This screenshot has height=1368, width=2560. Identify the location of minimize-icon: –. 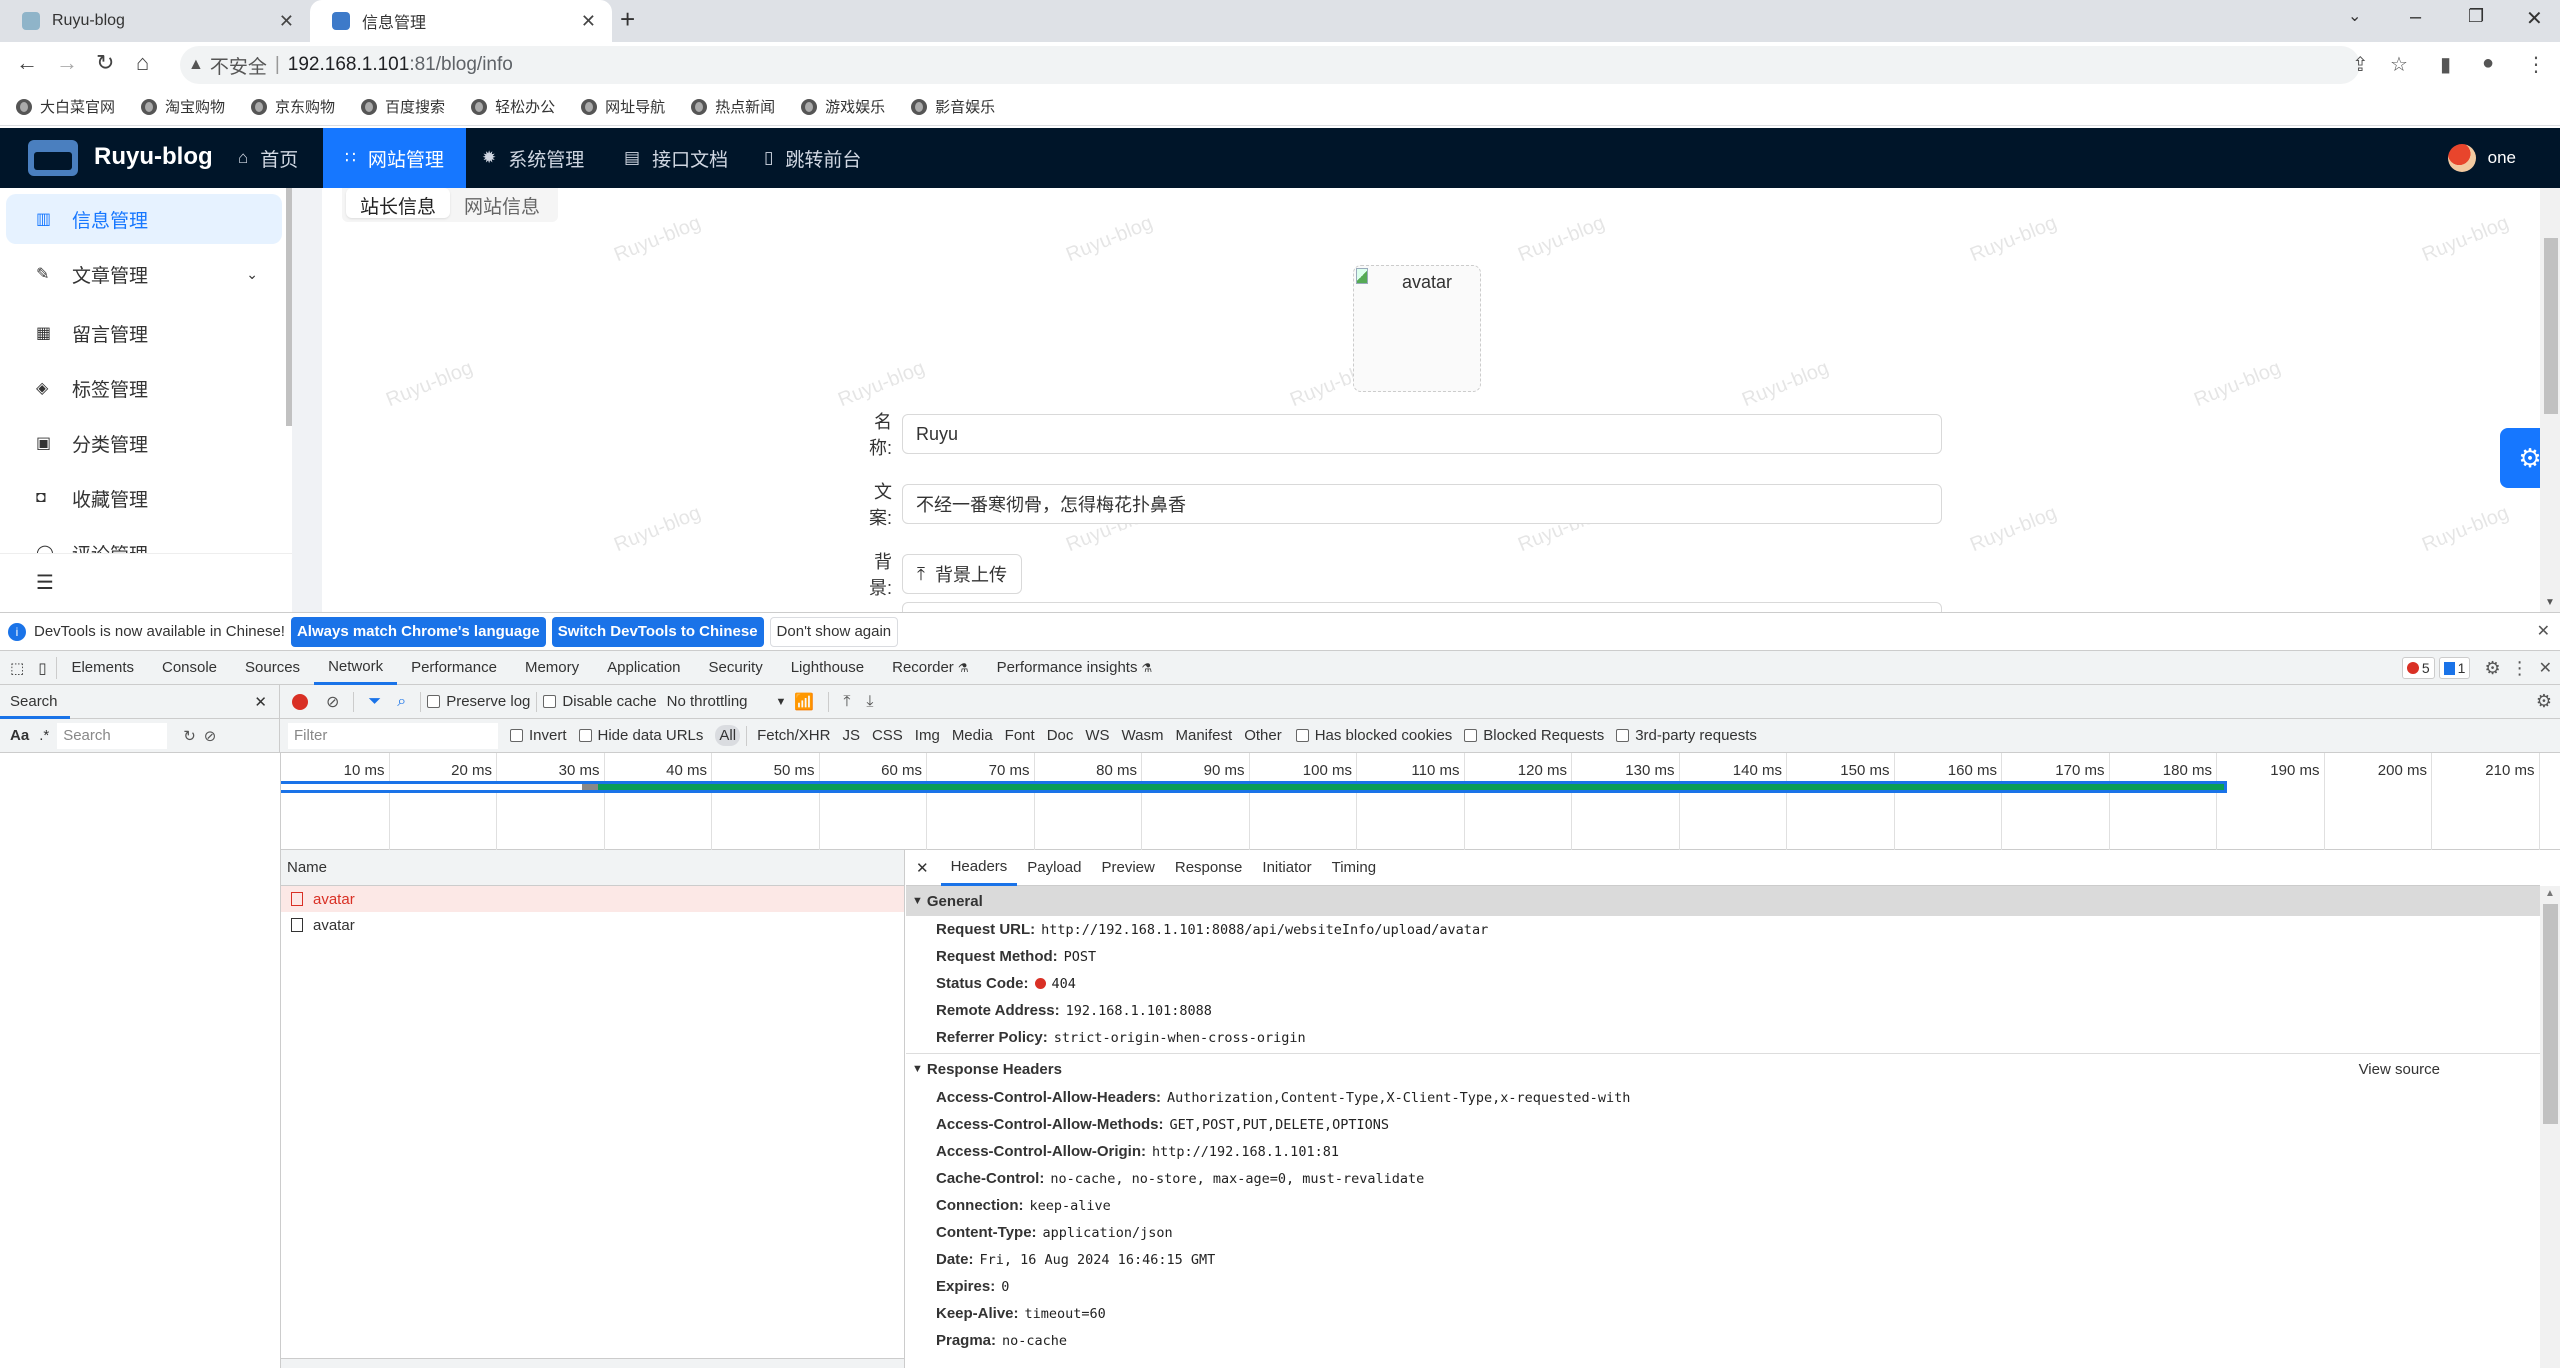
(2415, 17).